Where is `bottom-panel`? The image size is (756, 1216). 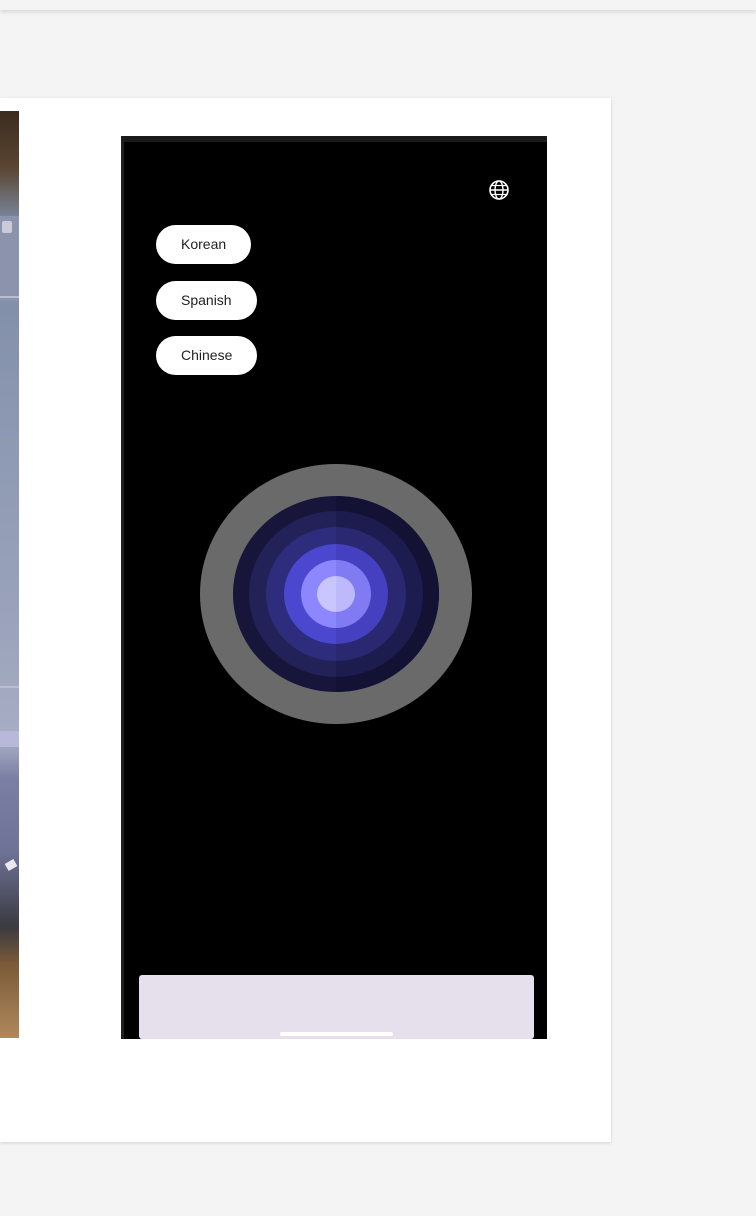
bottom-panel is located at coordinates (336, 1007).